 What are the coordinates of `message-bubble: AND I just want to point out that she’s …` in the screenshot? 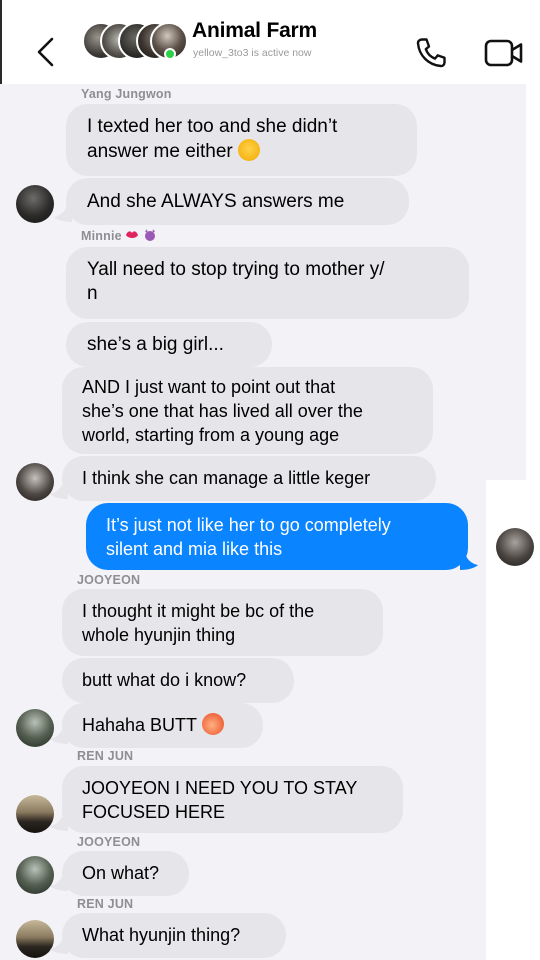 It's located at (247, 410).